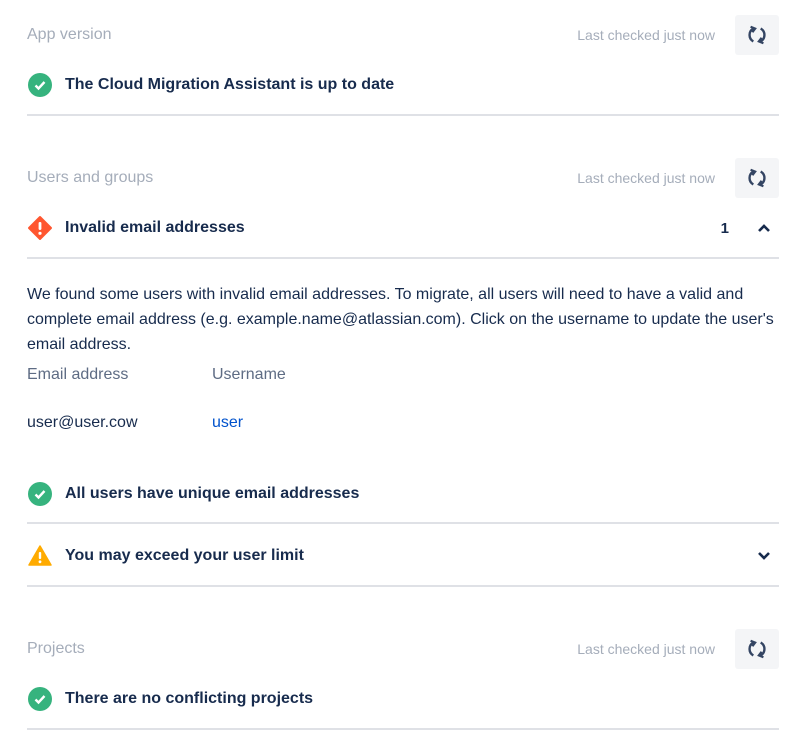 This screenshot has height=752, width=800. I want to click on check-label: Invalid email addresses, so click(155, 227).